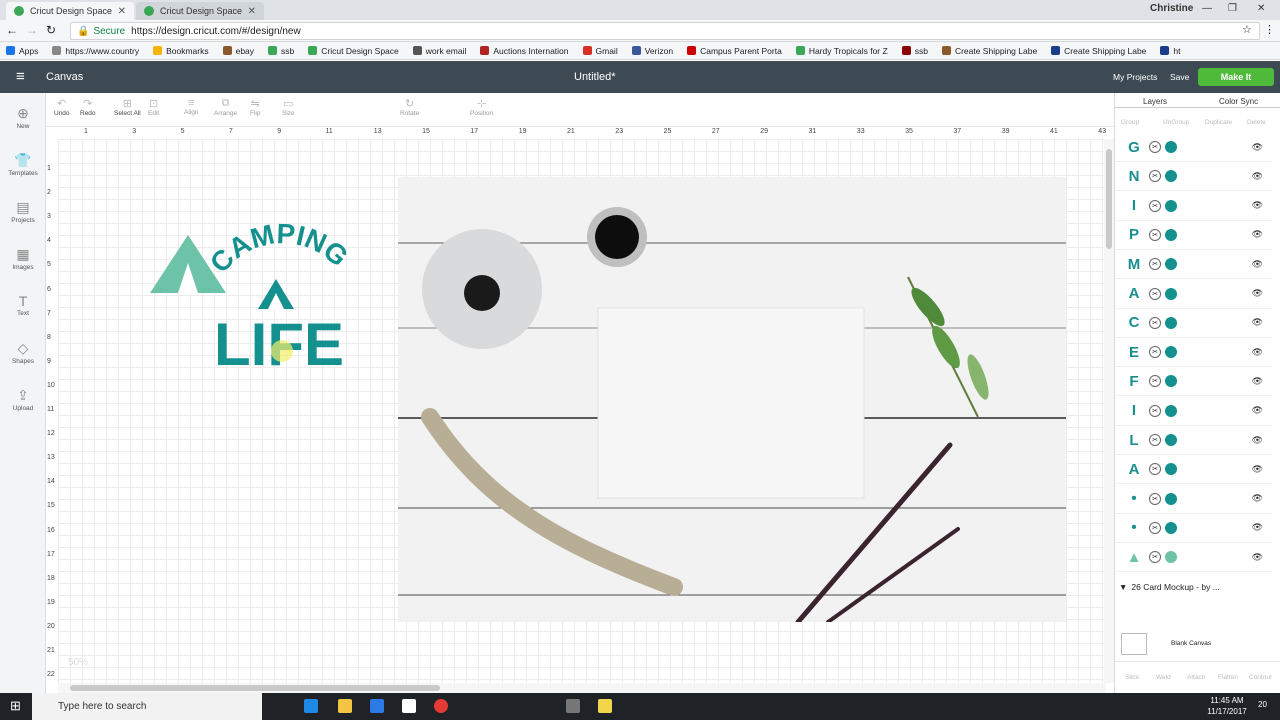 This screenshot has height=720, width=1280. I want to click on layer-row: I ✂ 👁, so click(1194, 206).